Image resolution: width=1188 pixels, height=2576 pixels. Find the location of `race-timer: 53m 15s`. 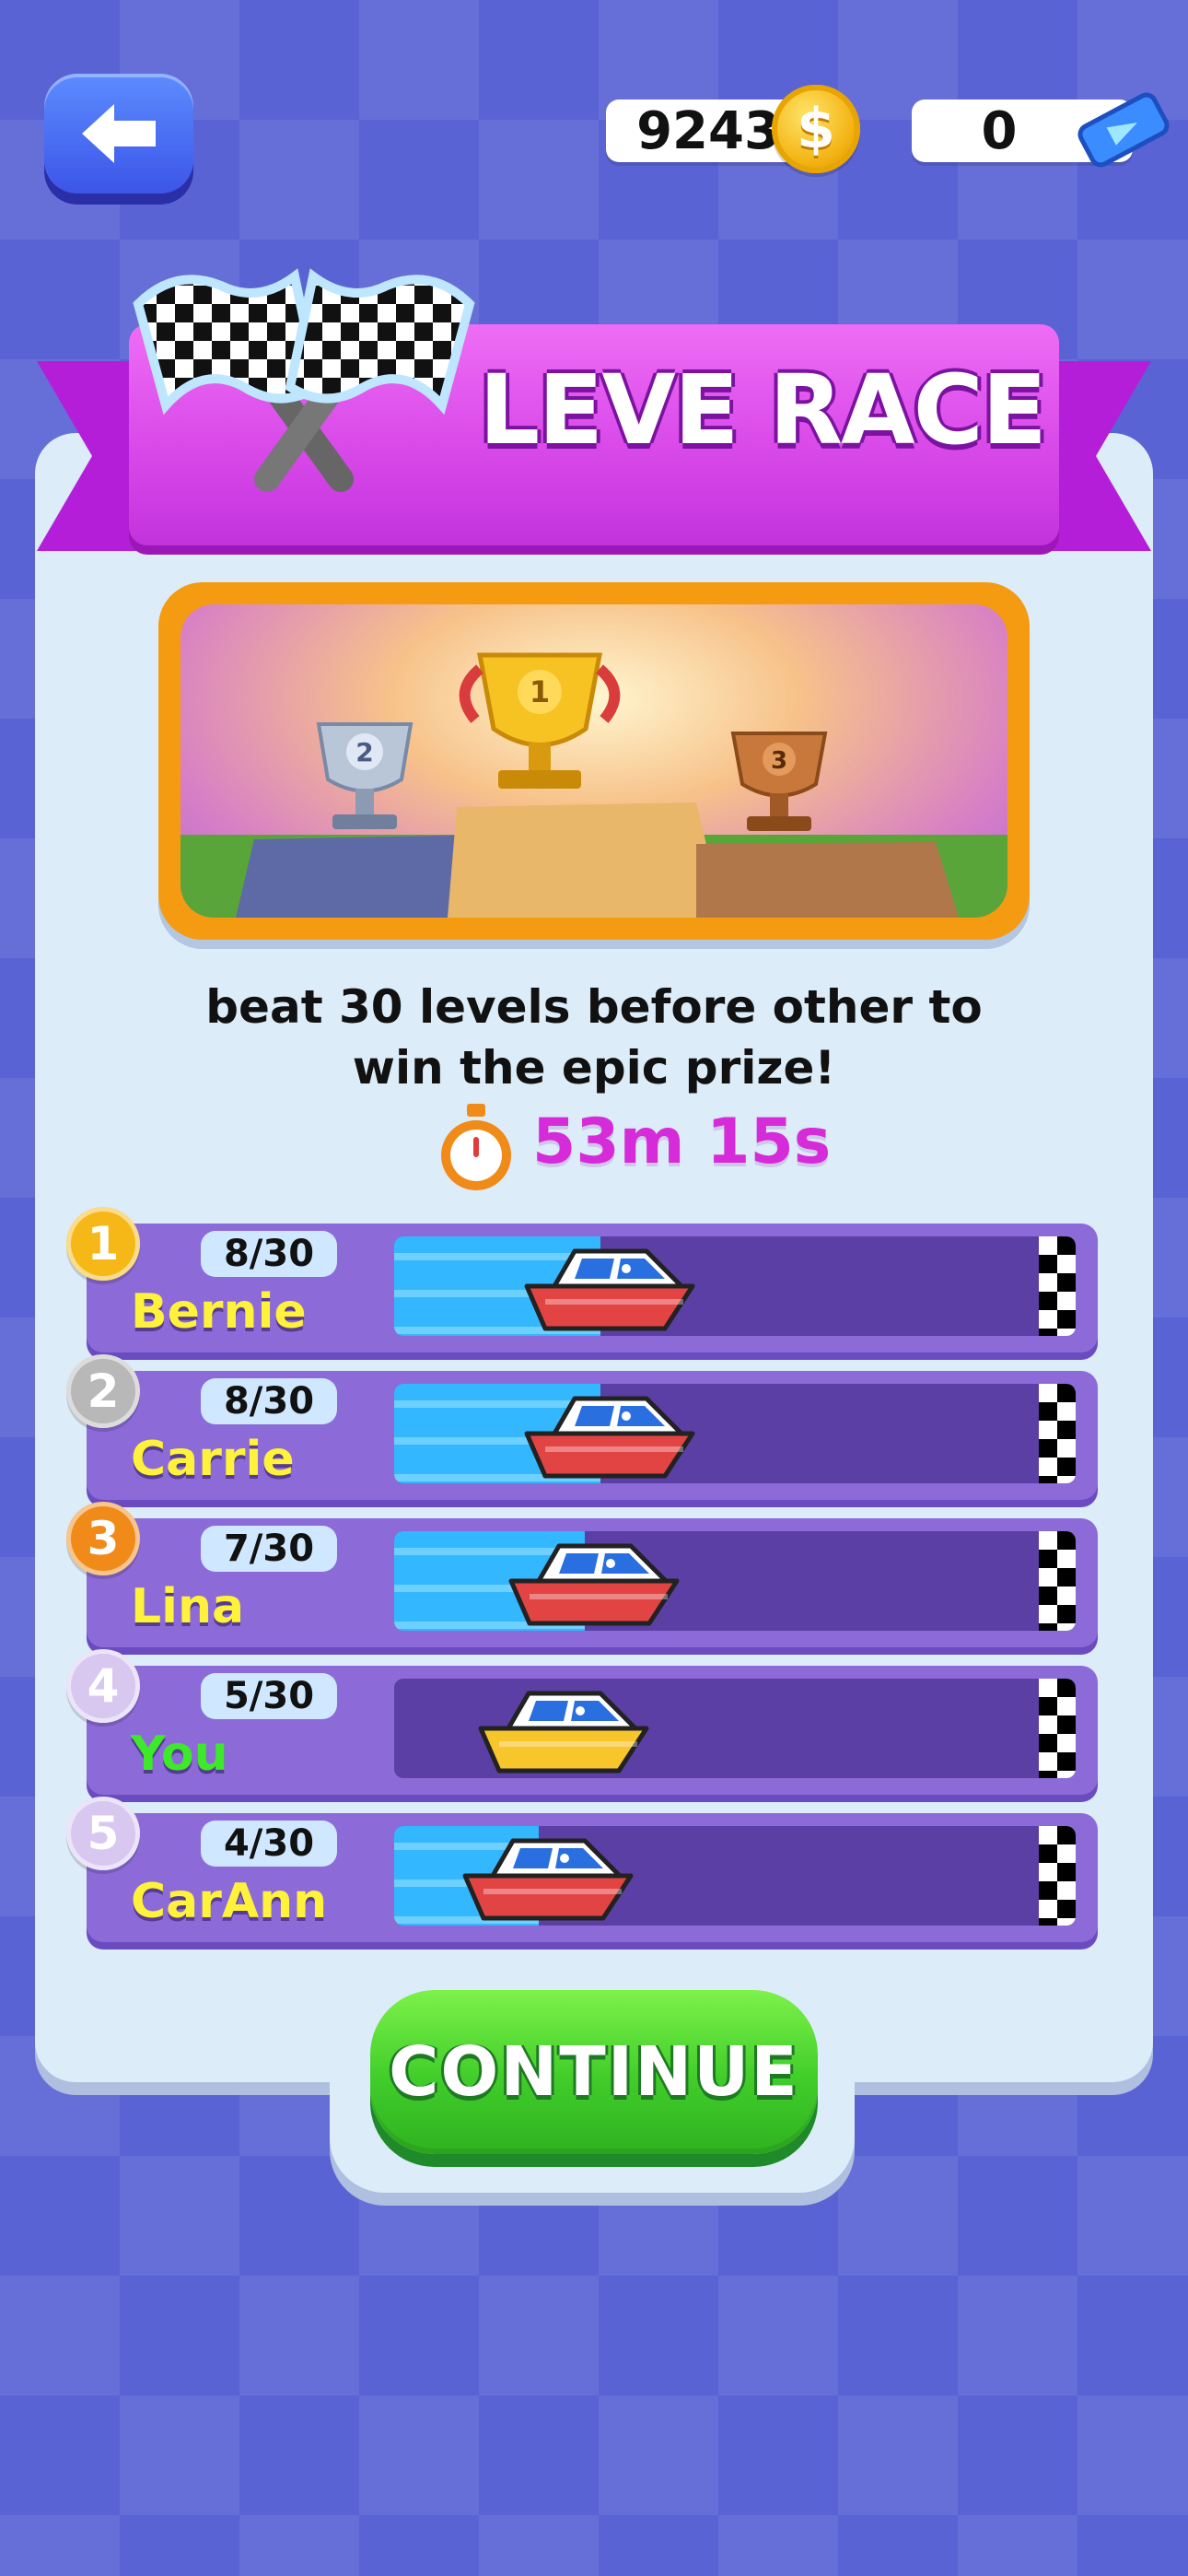

race-timer: 53m 15s is located at coordinates (682, 1142).